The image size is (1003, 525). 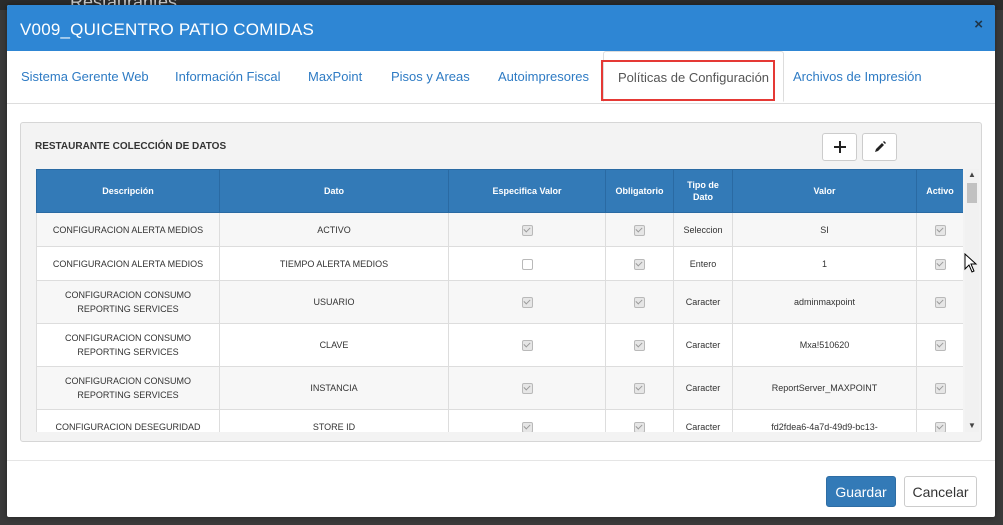 What do you see at coordinates (167, 29) in the screenshot?
I see `modal-title: V009_QUICENTRO PATIO COMIDAS` at bounding box center [167, 29].